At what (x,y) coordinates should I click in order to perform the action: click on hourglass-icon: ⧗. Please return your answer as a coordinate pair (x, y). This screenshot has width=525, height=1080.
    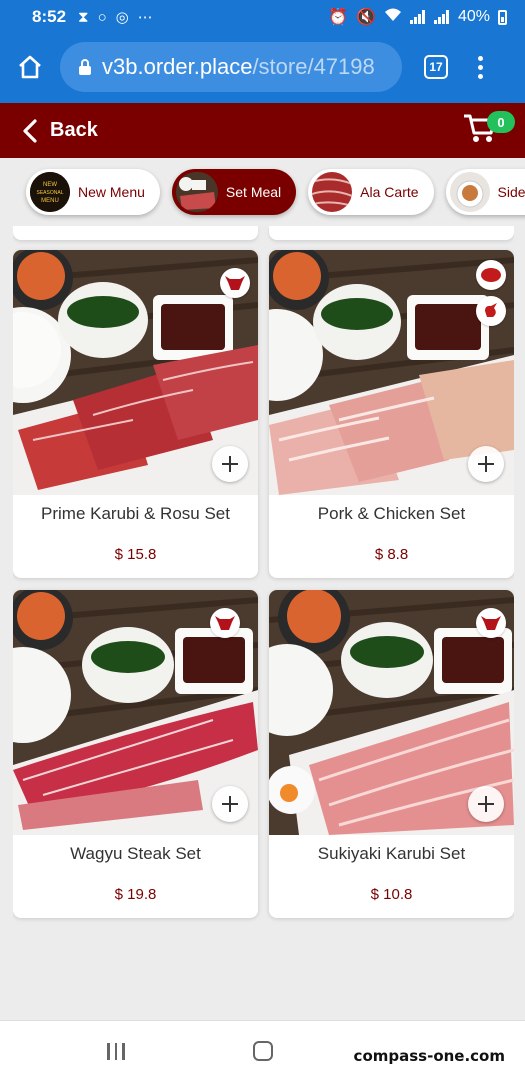
    Looking at the image, I should click on (83, 17).